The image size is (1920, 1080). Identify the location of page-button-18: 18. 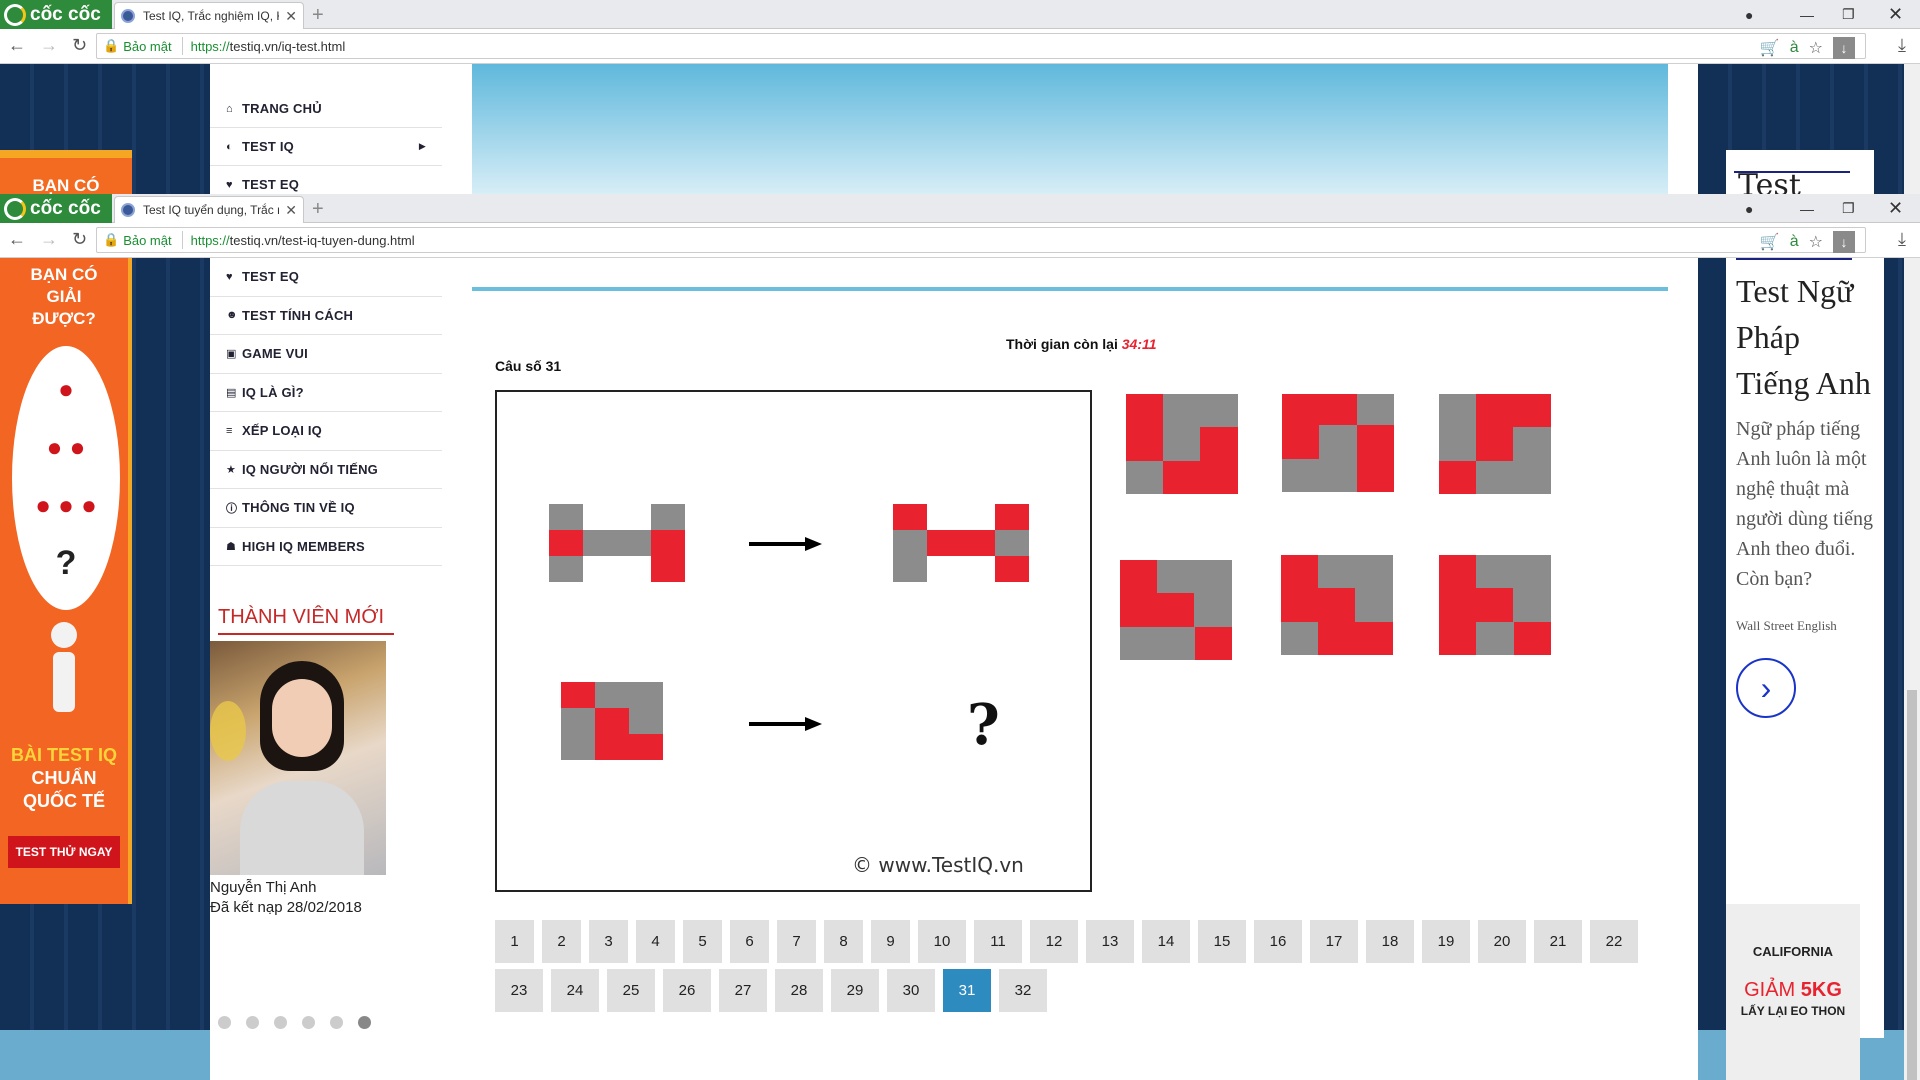
(1390, 941).